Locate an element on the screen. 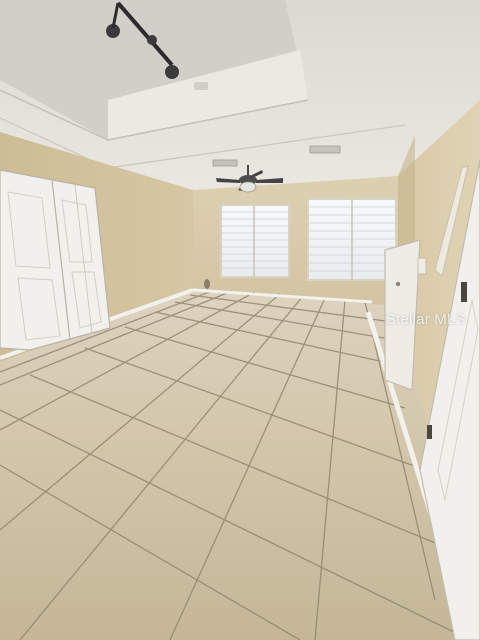 The height and width of the screenshot is (640, 480). closet-bifold-doors is located at coordinates (55, 260).